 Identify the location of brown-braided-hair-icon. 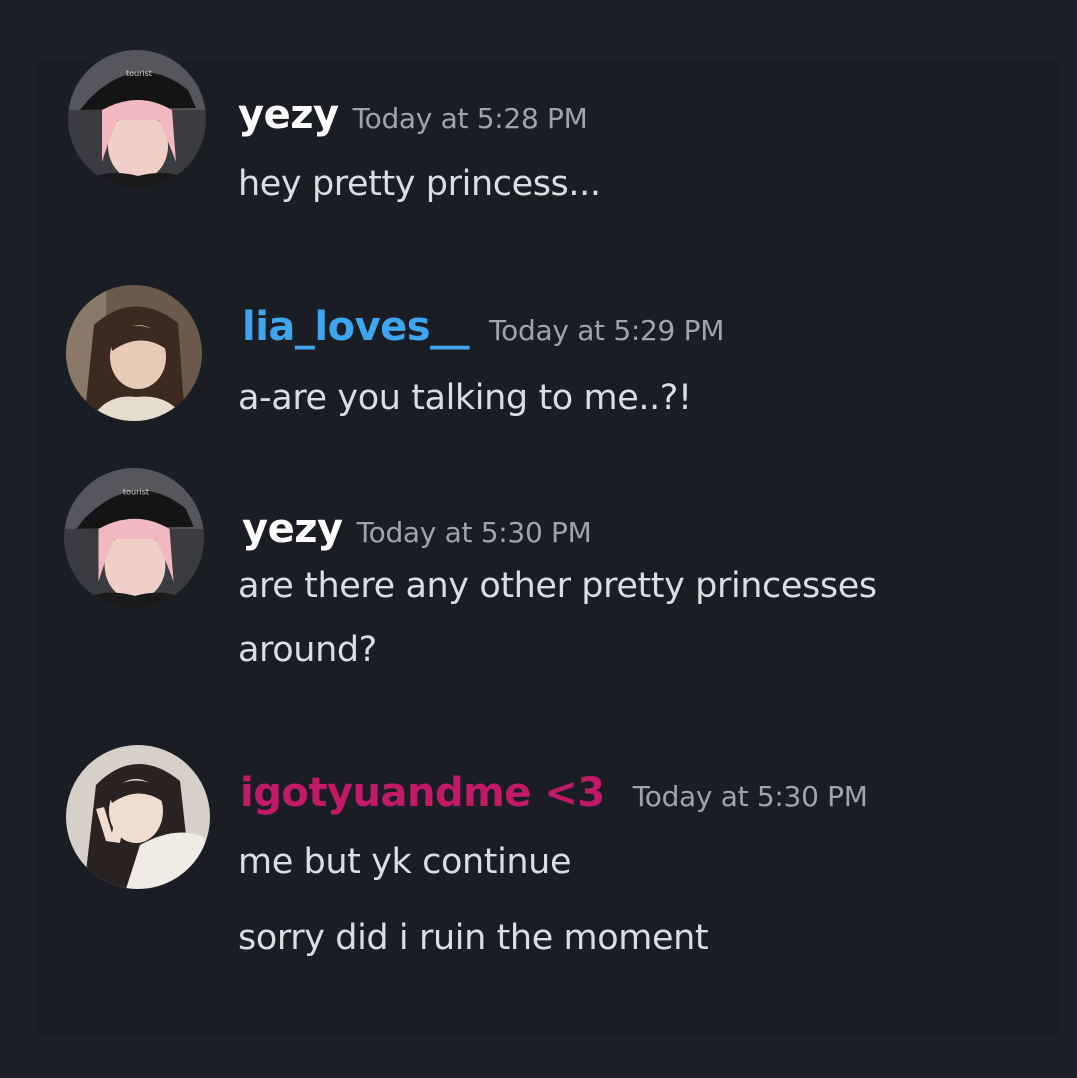
(134, 353).